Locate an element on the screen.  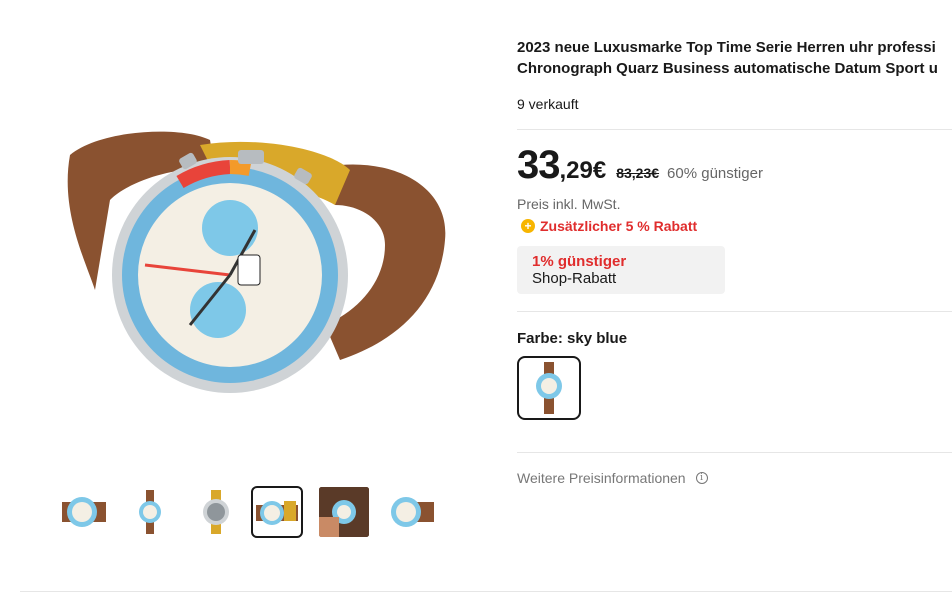
extra-discount: + Zusätzlicher 5 % Rabatt is located at coordinates (609, 226).